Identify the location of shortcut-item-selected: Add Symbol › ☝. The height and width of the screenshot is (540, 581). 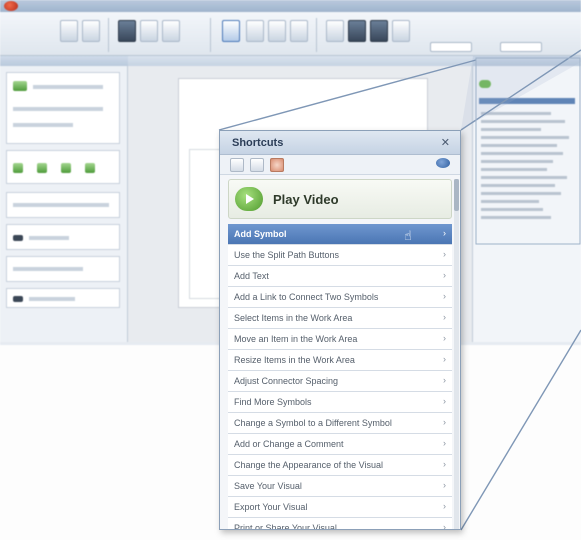
(340, 234).